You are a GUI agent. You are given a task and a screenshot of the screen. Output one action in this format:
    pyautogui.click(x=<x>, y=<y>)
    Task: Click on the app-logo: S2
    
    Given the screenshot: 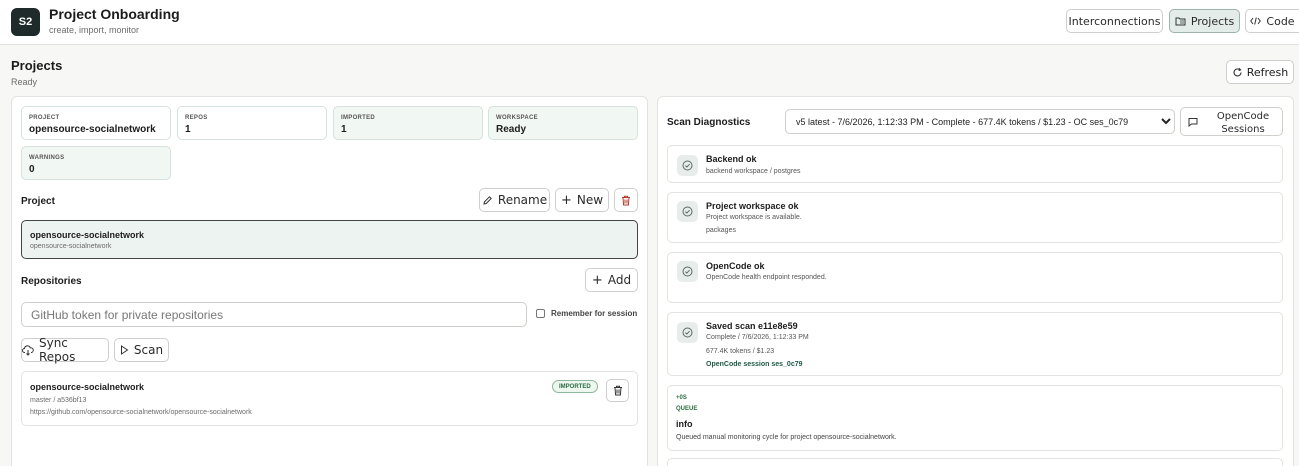 What is the action you would take?
    pyautogui.click(x=25, y=22)
    